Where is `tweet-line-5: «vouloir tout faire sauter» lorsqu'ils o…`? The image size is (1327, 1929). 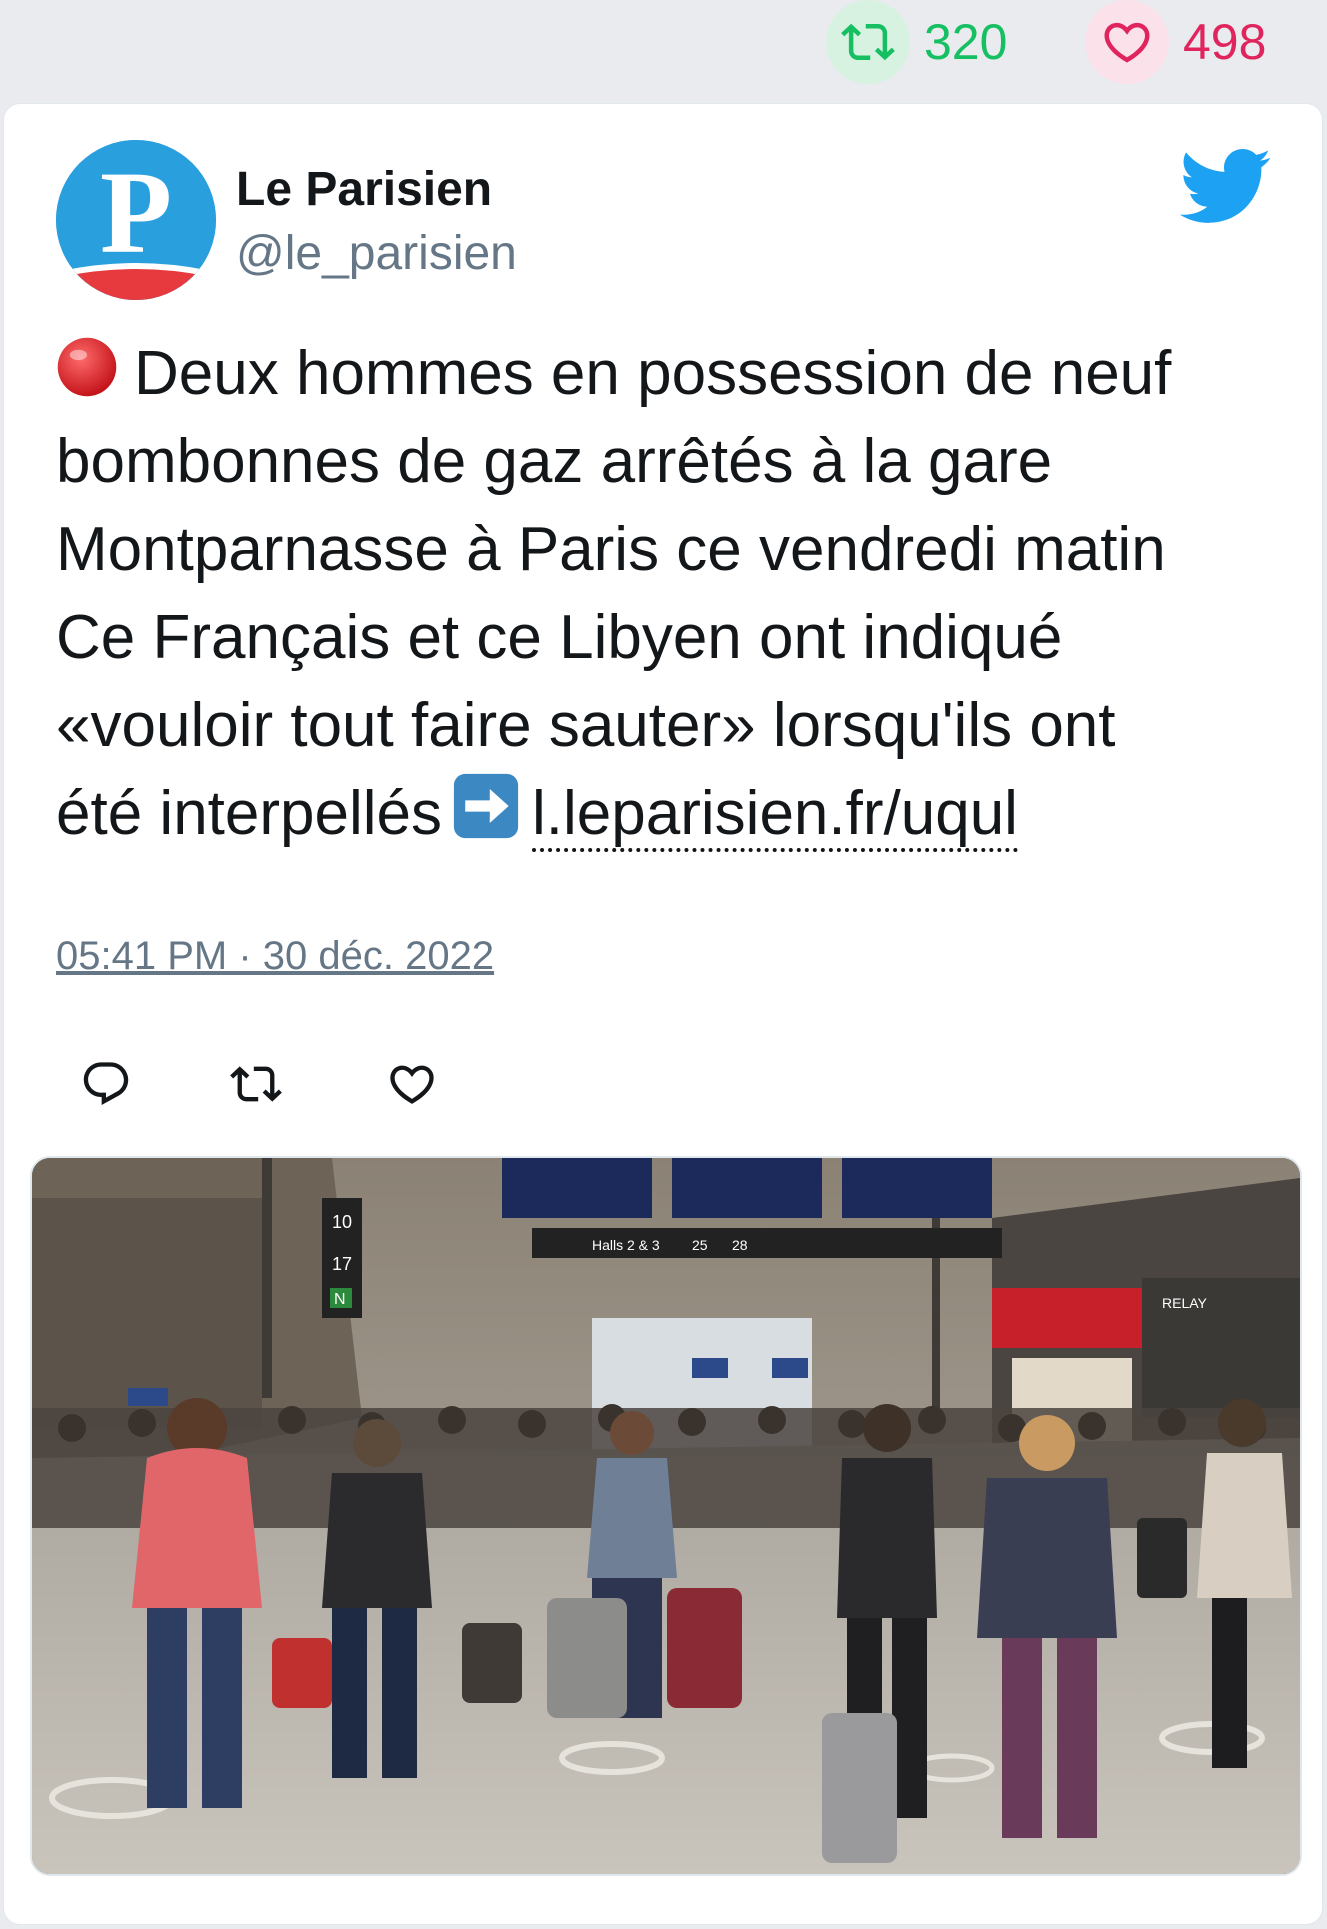
tweet-line-5: «vouloir tout faire sauter» lorsqu'ils o… is located at coordinates (586, 725).